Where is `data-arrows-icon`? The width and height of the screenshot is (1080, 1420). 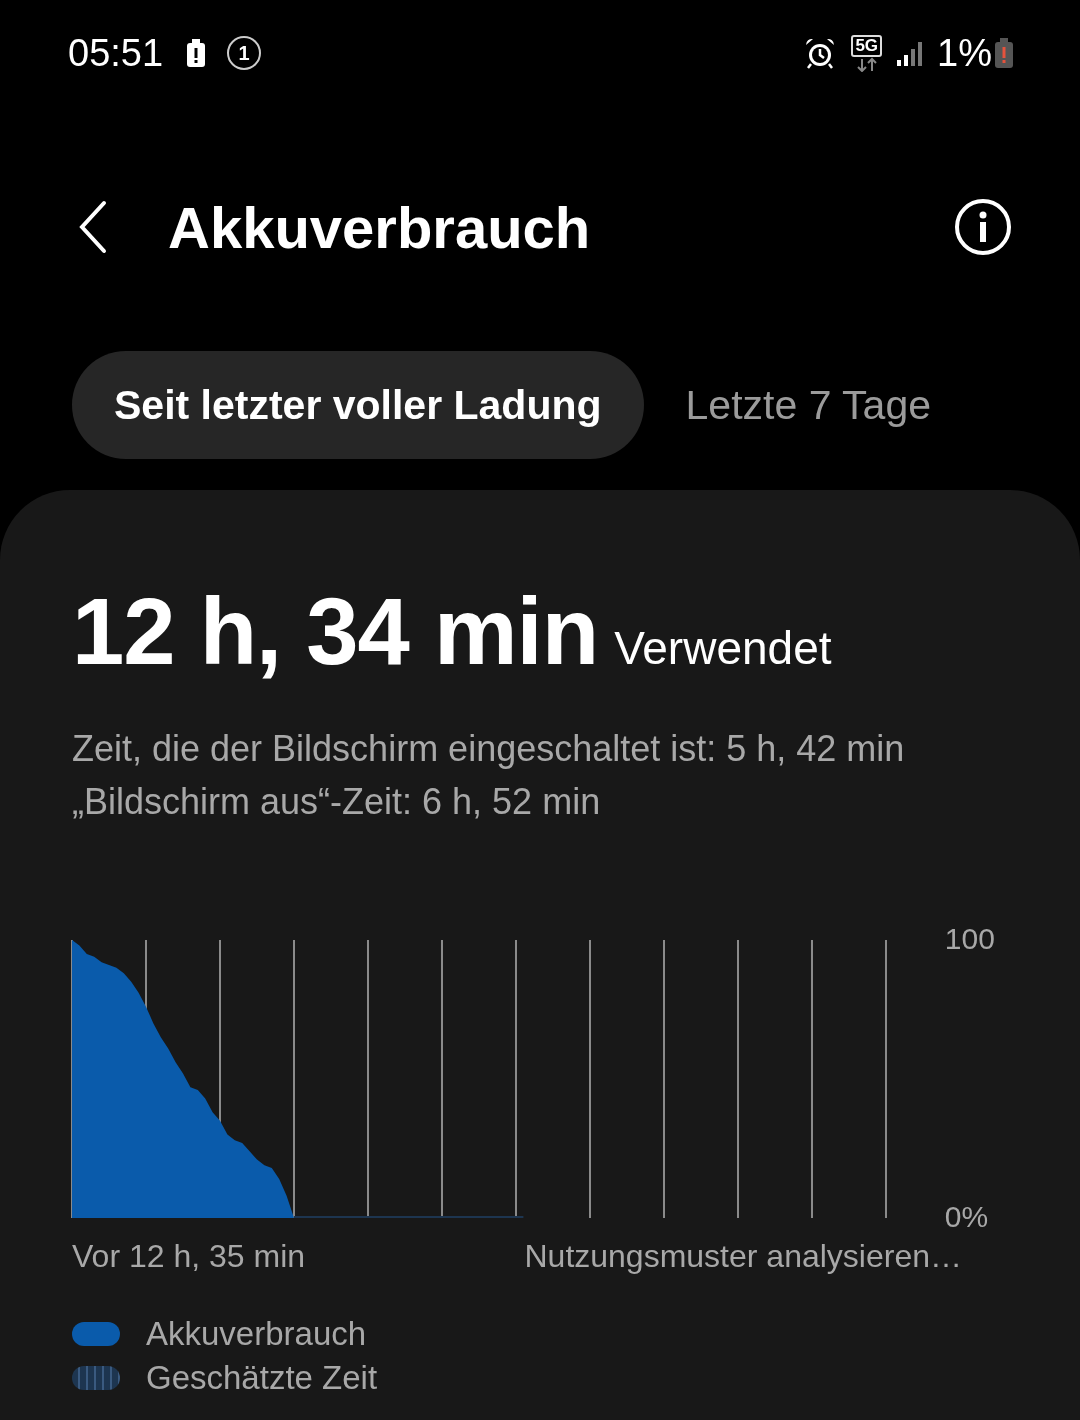
data-arrows-icon is located at coordinates (866, 64).